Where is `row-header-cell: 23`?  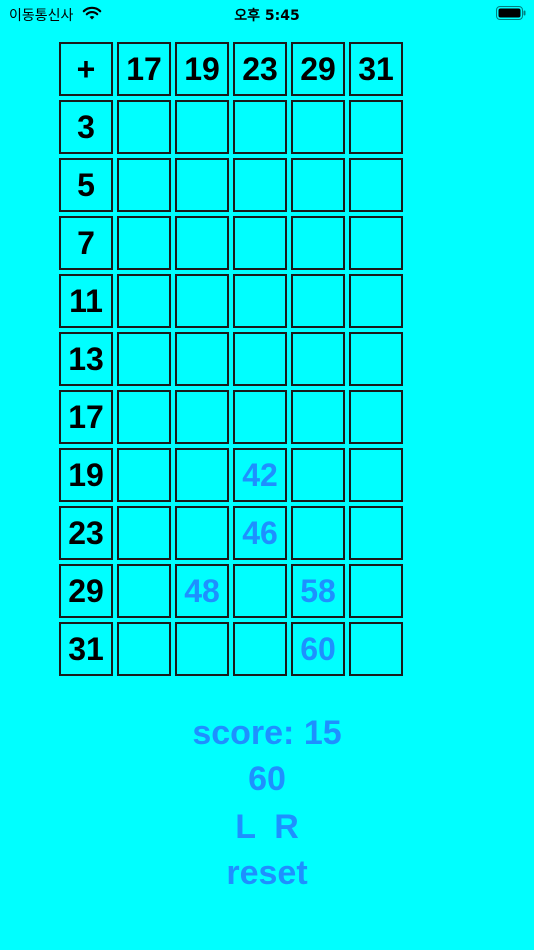
row-header-cell: 23 is located at coordinates (86, 533).